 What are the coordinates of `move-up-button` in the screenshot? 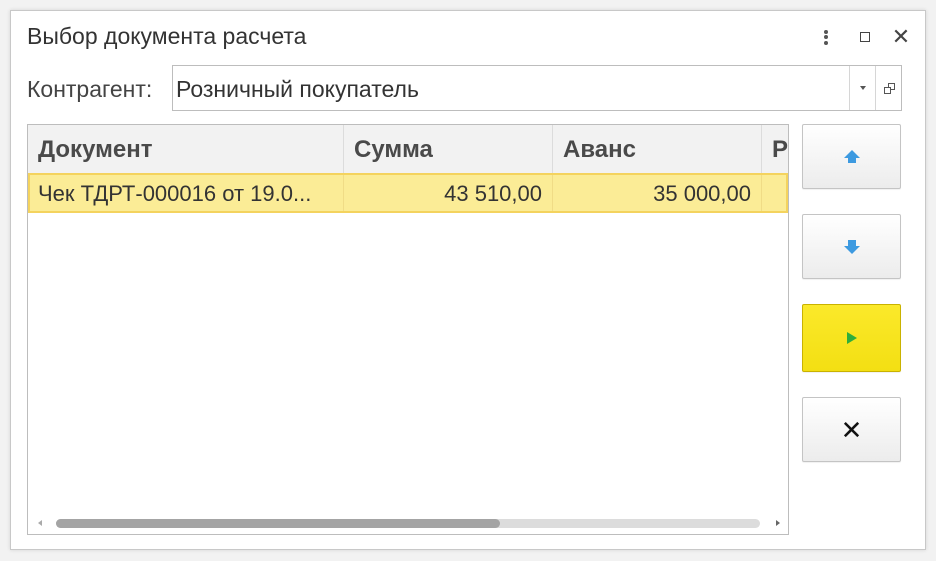 It's located at (851, 156).